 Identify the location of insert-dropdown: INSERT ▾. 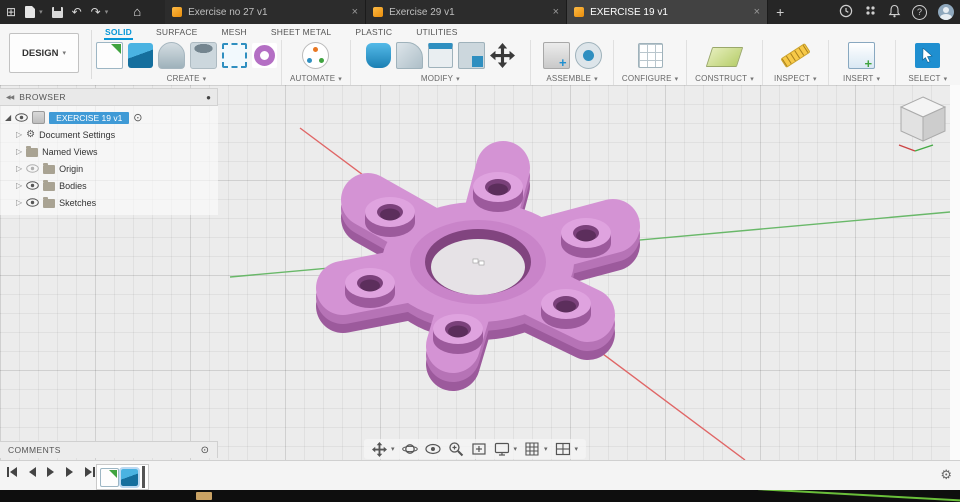
(861, 78).